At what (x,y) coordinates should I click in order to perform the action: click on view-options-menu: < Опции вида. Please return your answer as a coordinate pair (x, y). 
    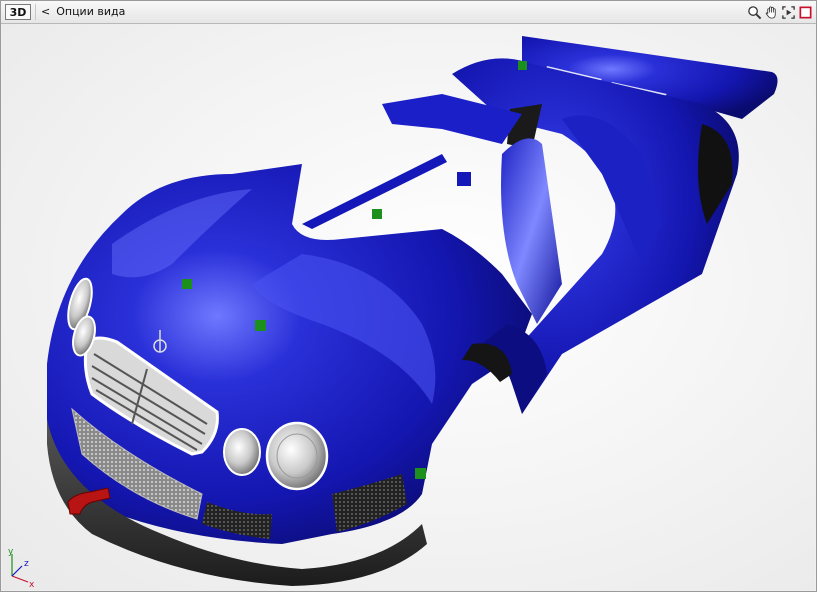
    Looking at the image, I should click on (80, 12).